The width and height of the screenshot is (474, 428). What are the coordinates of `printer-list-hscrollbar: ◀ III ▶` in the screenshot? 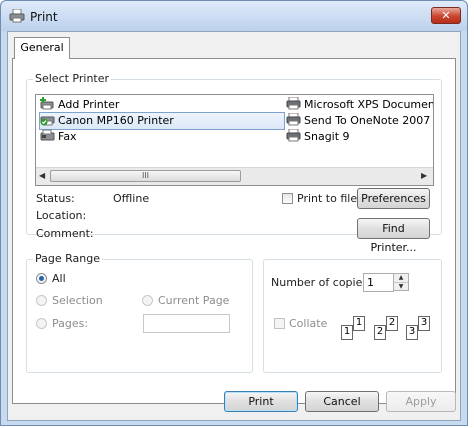 It's located at (234, 176).